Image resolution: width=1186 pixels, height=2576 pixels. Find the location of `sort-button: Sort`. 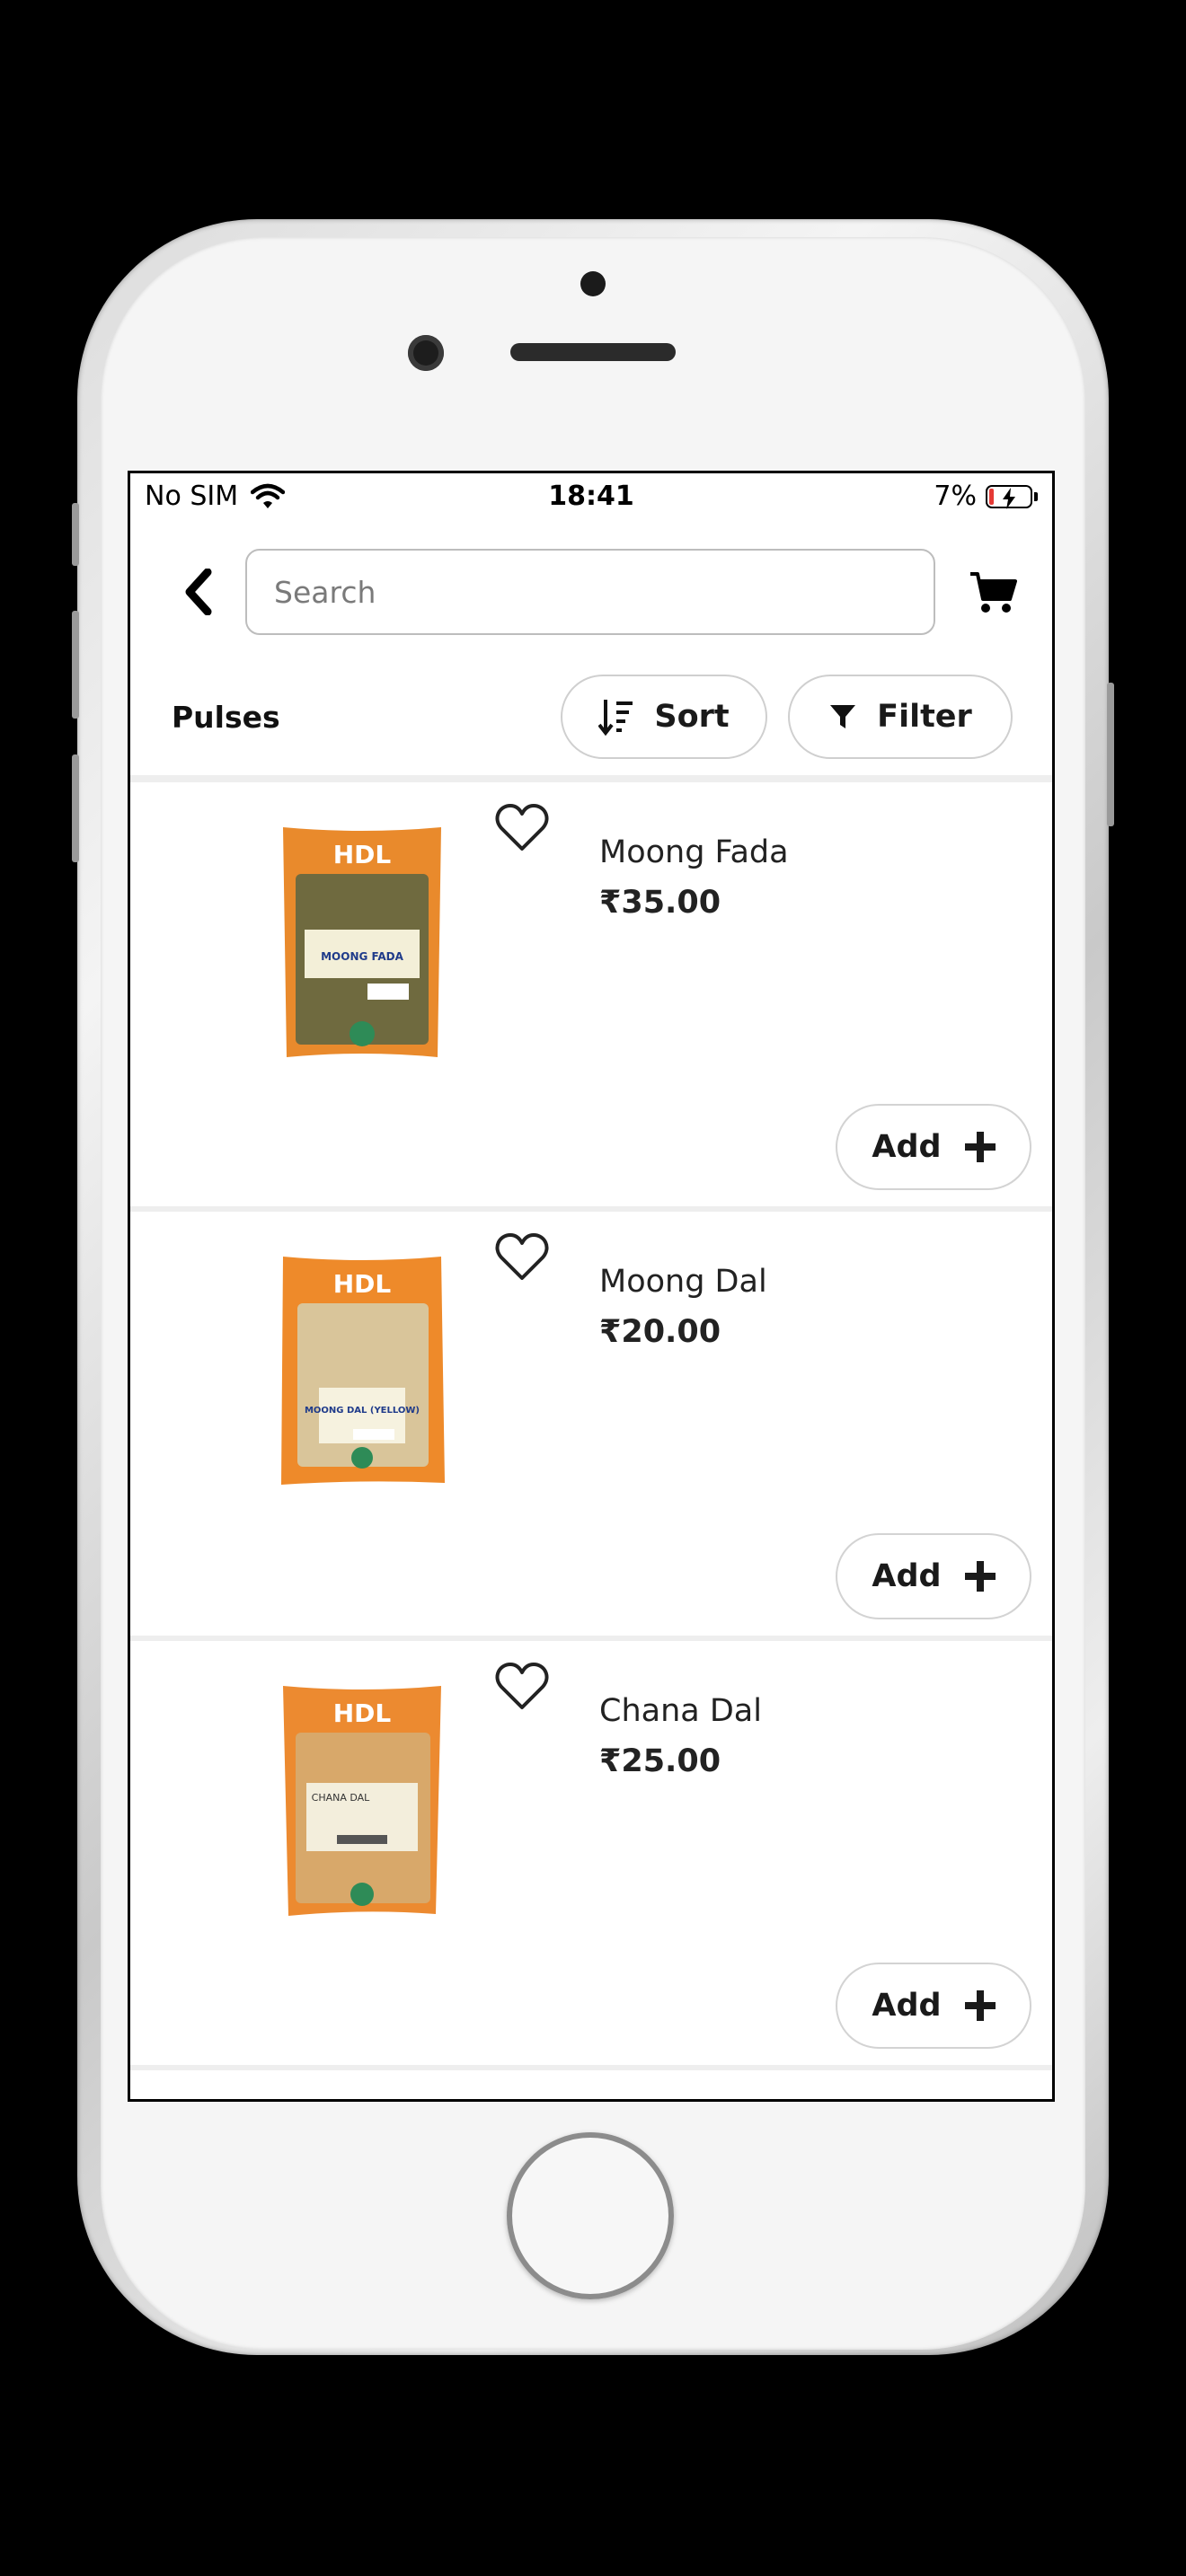

sort-button: Sort is located at coordinates (664, 717).